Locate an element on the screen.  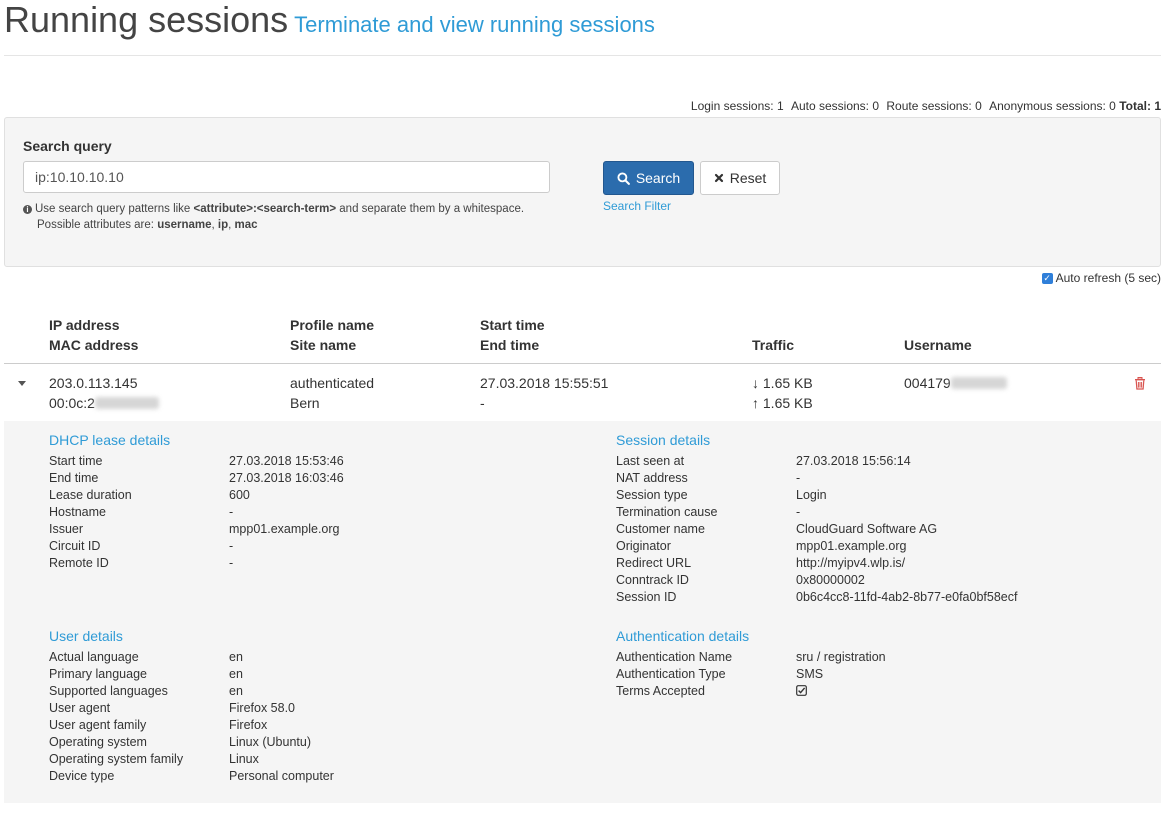
detail-label: Remote ID is located at coordinates (79, 563).